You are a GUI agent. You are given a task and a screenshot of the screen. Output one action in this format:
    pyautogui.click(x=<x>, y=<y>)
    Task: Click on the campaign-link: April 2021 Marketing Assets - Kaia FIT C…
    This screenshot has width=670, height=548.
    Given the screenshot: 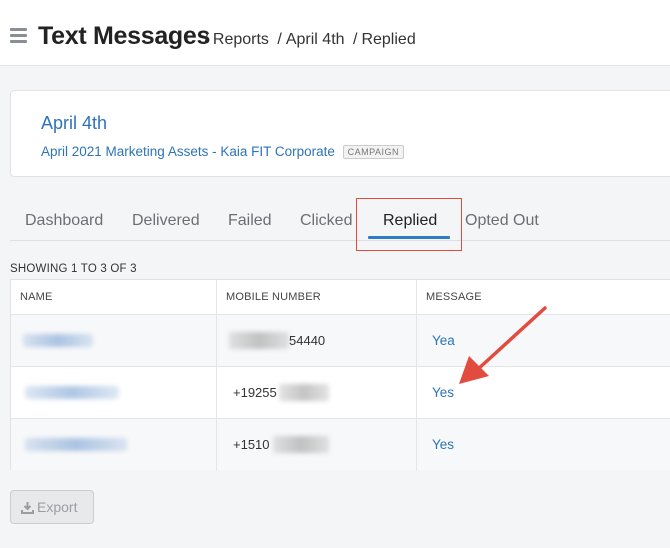 What is the action you would take?
    pyautogui.click(x=188, y=151)
    